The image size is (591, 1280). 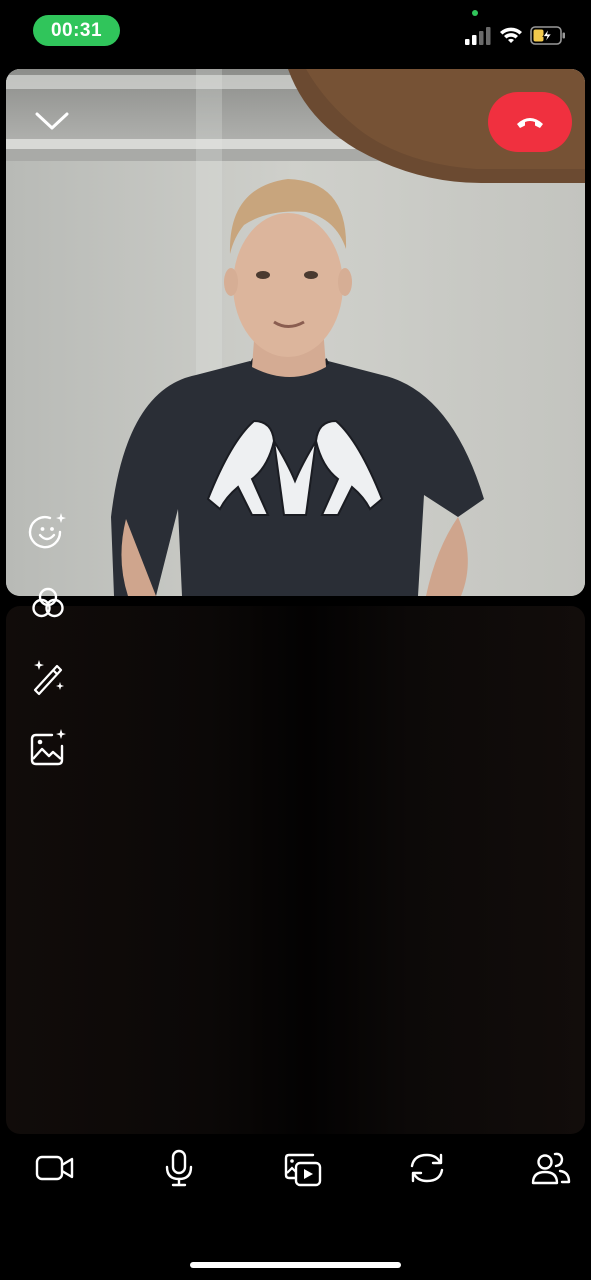 I want to click on face-effects-button, so click(x=48, y=532).